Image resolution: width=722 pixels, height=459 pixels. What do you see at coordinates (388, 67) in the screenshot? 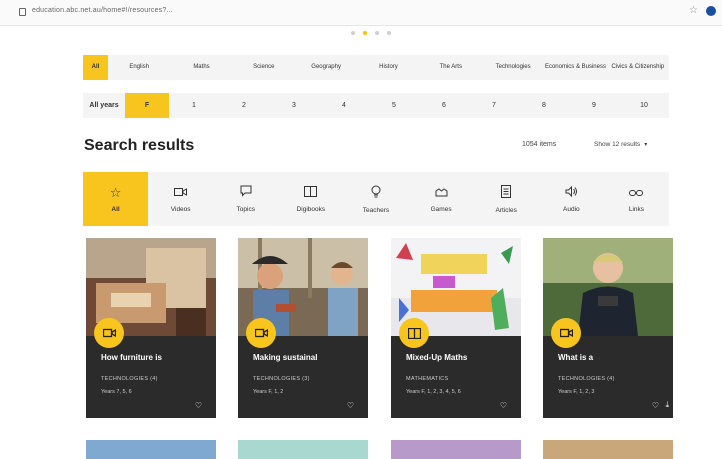
I see `subject-history: History` at bounding box center [388, 67].